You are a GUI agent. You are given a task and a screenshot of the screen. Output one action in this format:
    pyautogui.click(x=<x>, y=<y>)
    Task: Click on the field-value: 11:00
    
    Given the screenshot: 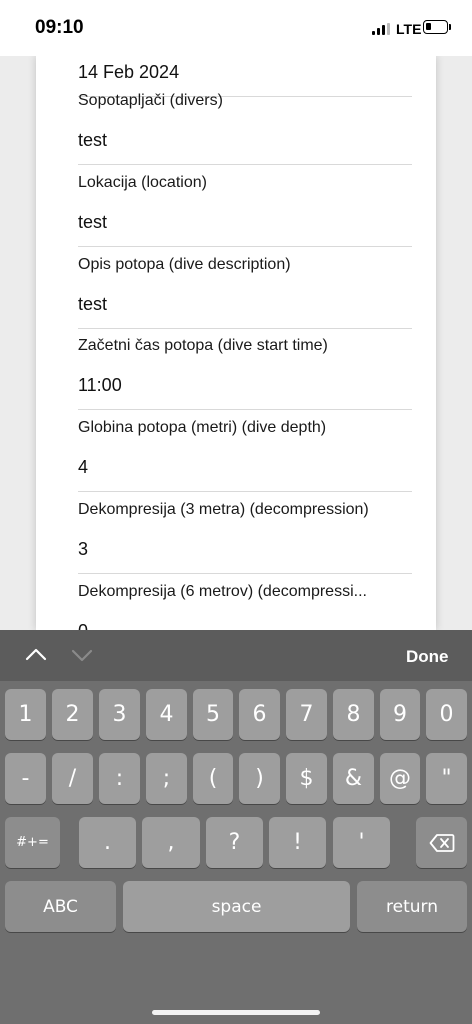 What is the action you would take?
    pyautogui.click(x=100, y=385)
    